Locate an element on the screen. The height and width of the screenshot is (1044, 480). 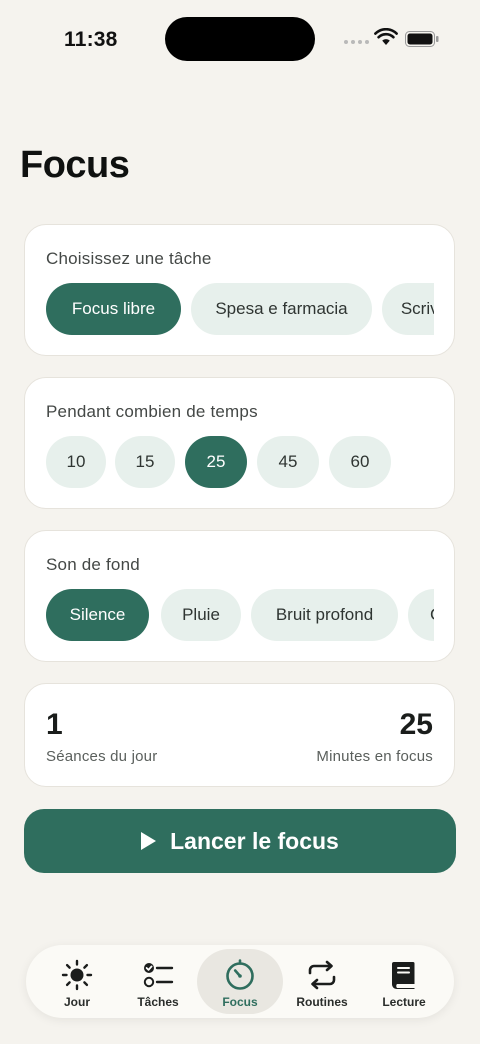
sound-chip-pluie: Pluie is located at coordinates (201, 615).